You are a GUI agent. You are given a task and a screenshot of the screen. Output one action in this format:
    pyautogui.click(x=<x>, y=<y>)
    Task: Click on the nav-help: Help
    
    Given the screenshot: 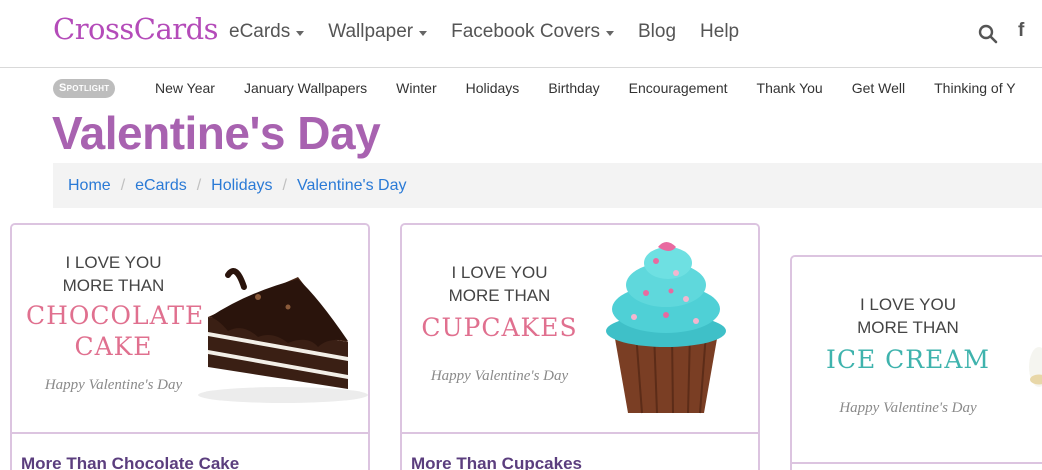 What is the action you would take?
    pyautogui.click(x=719, y=32)
    